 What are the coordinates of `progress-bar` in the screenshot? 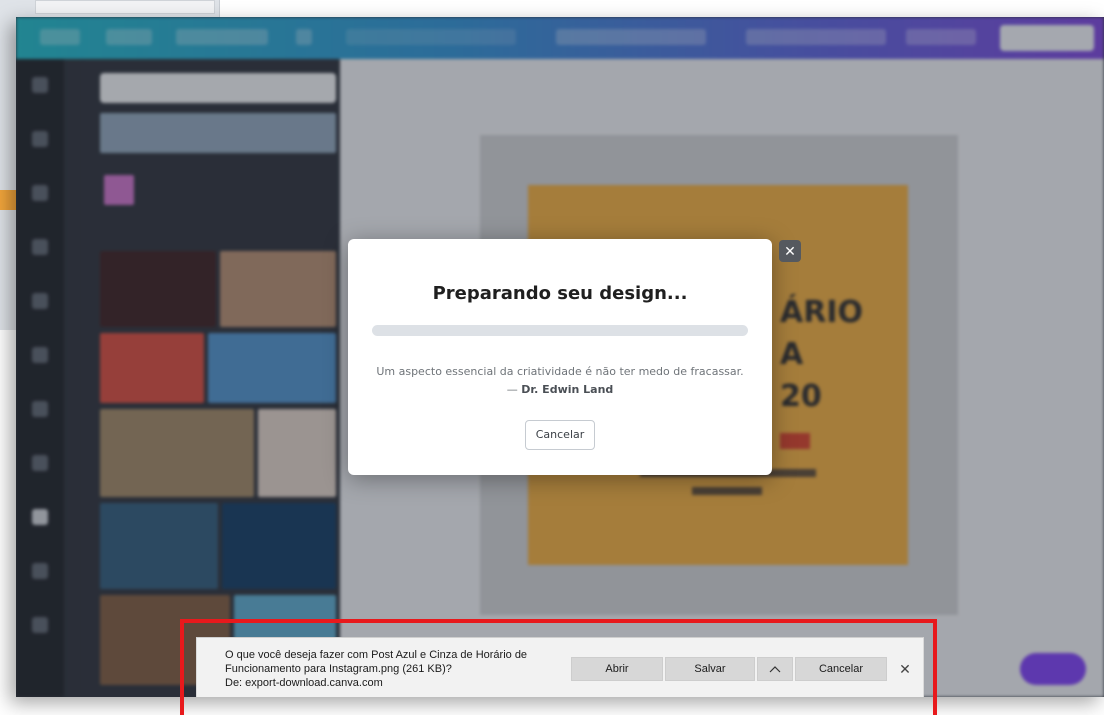 It's located at (560, 330).